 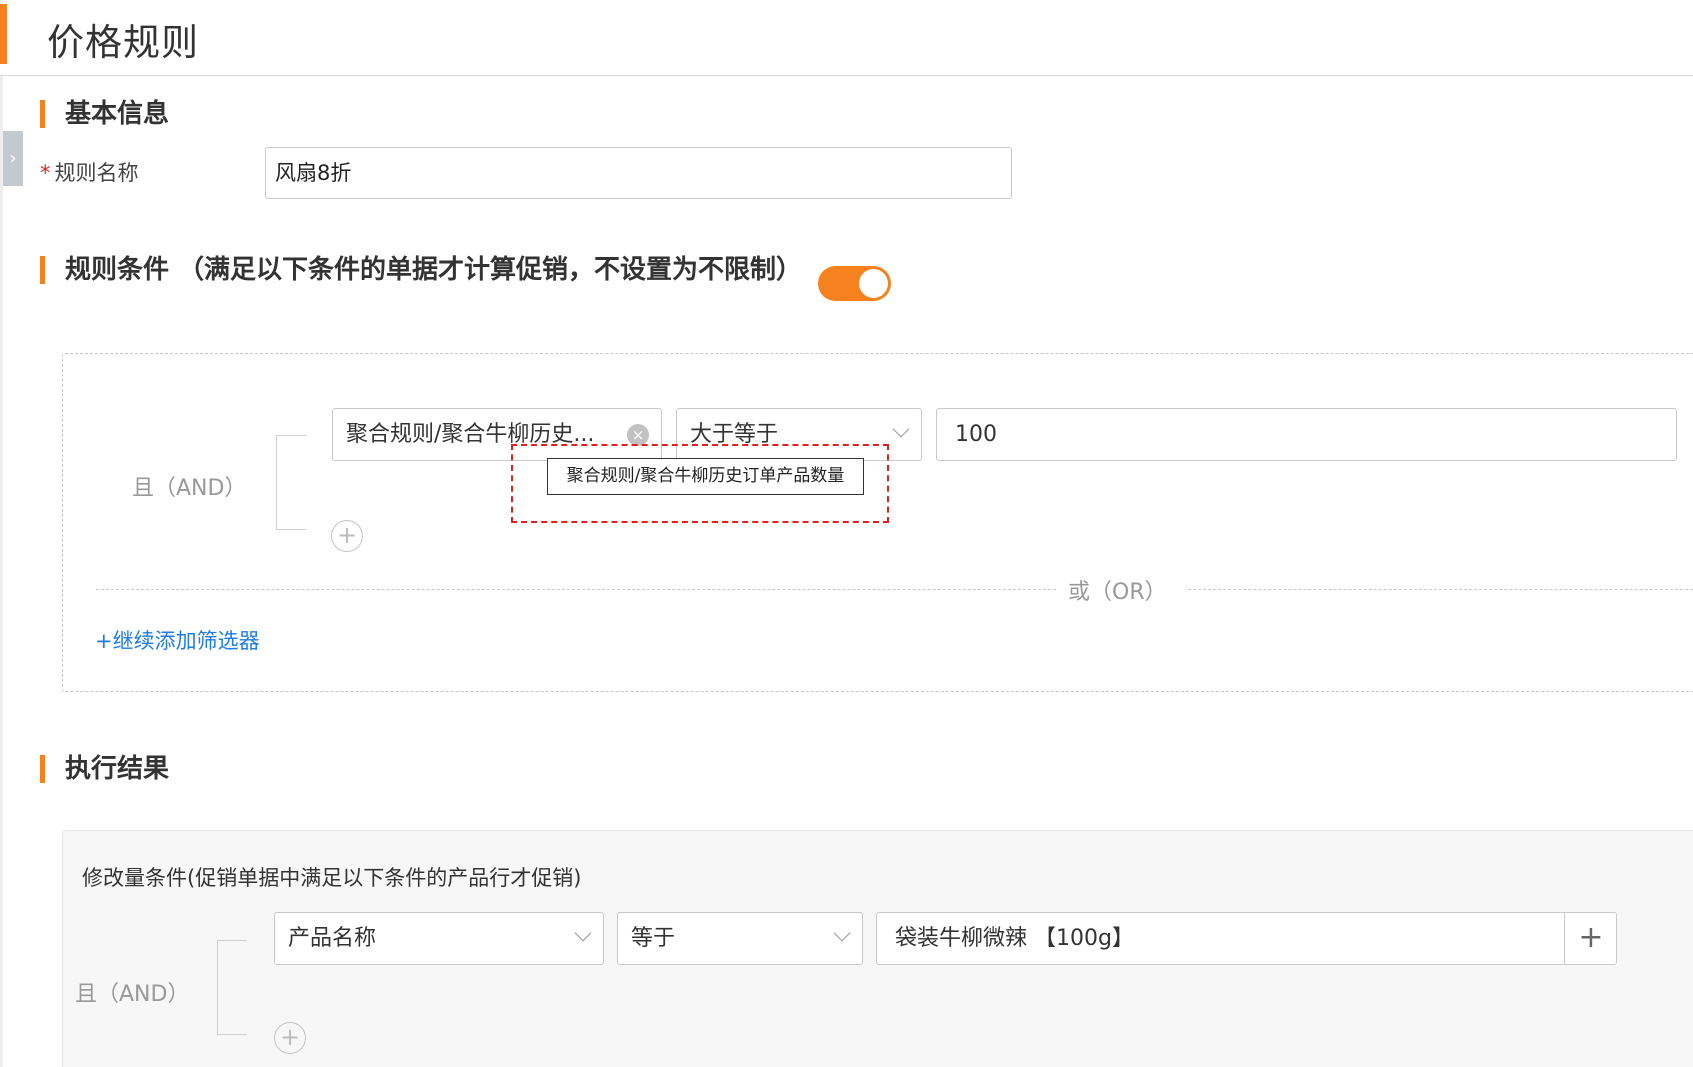 I want to click on section-title-basic-info: 基本信息, so click(x=104, y=114).